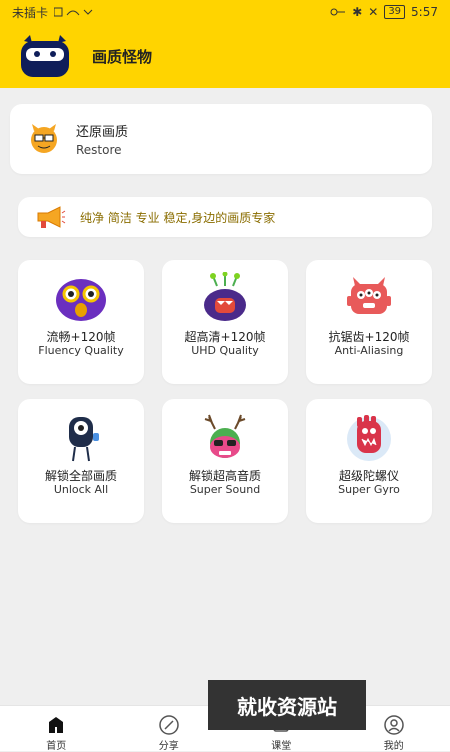 The width and height of the screenshot is (450, 752). What do you see at coordinates (357, 12) in the screenshot?
I see `bluetooth-icon: ✱` at bounding box center [357, 12].